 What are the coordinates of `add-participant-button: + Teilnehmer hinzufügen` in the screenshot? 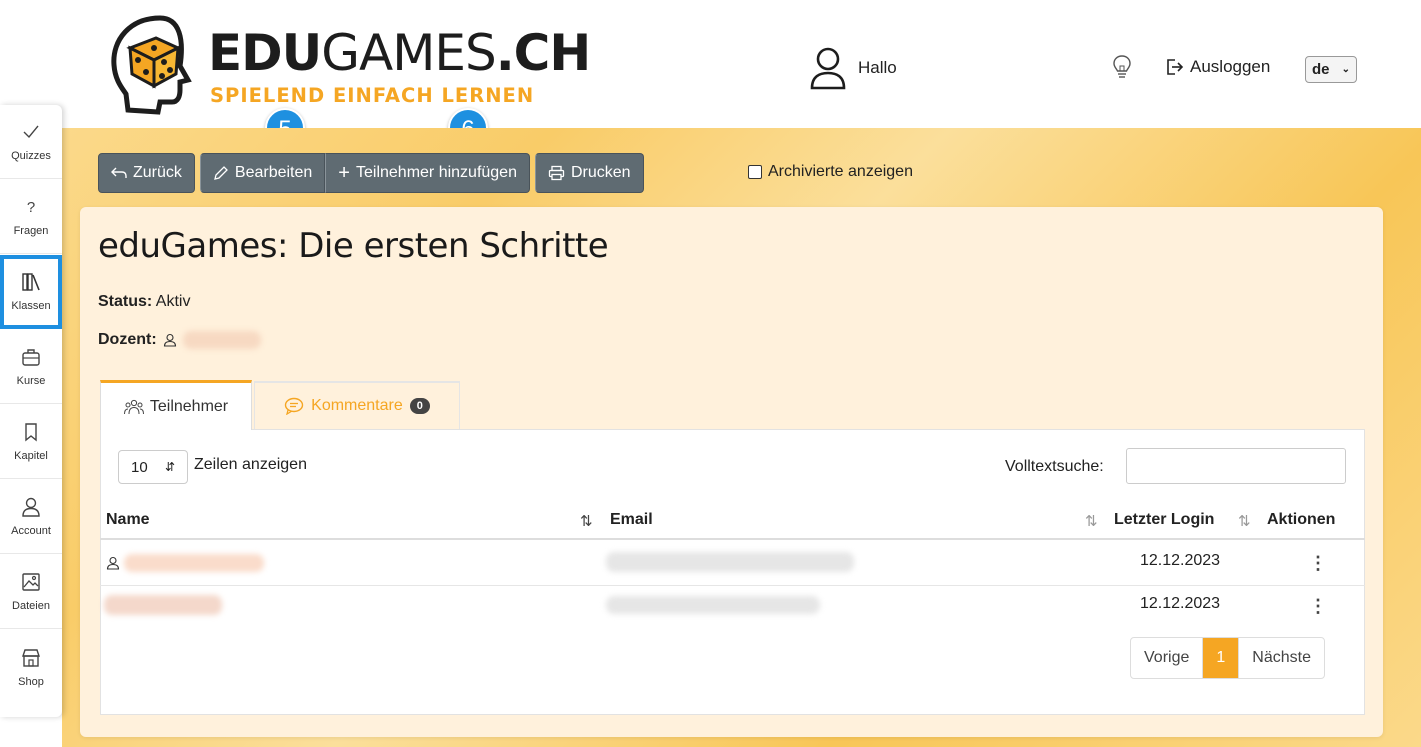 It's located at (427, 173).